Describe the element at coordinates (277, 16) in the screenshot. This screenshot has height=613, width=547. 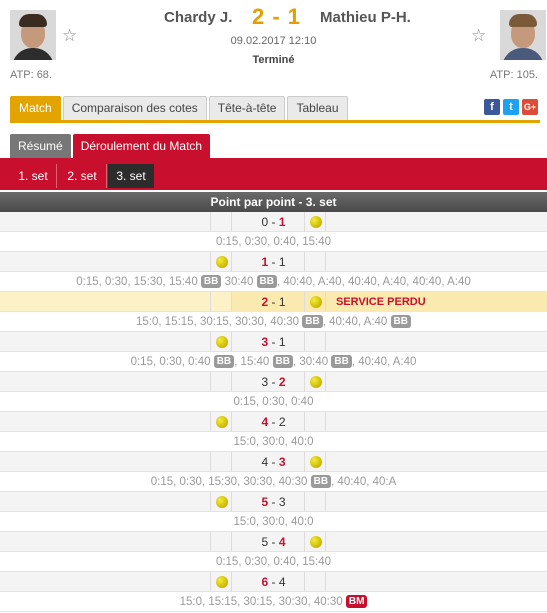
I see `match-score: 2 - 1` at that location.